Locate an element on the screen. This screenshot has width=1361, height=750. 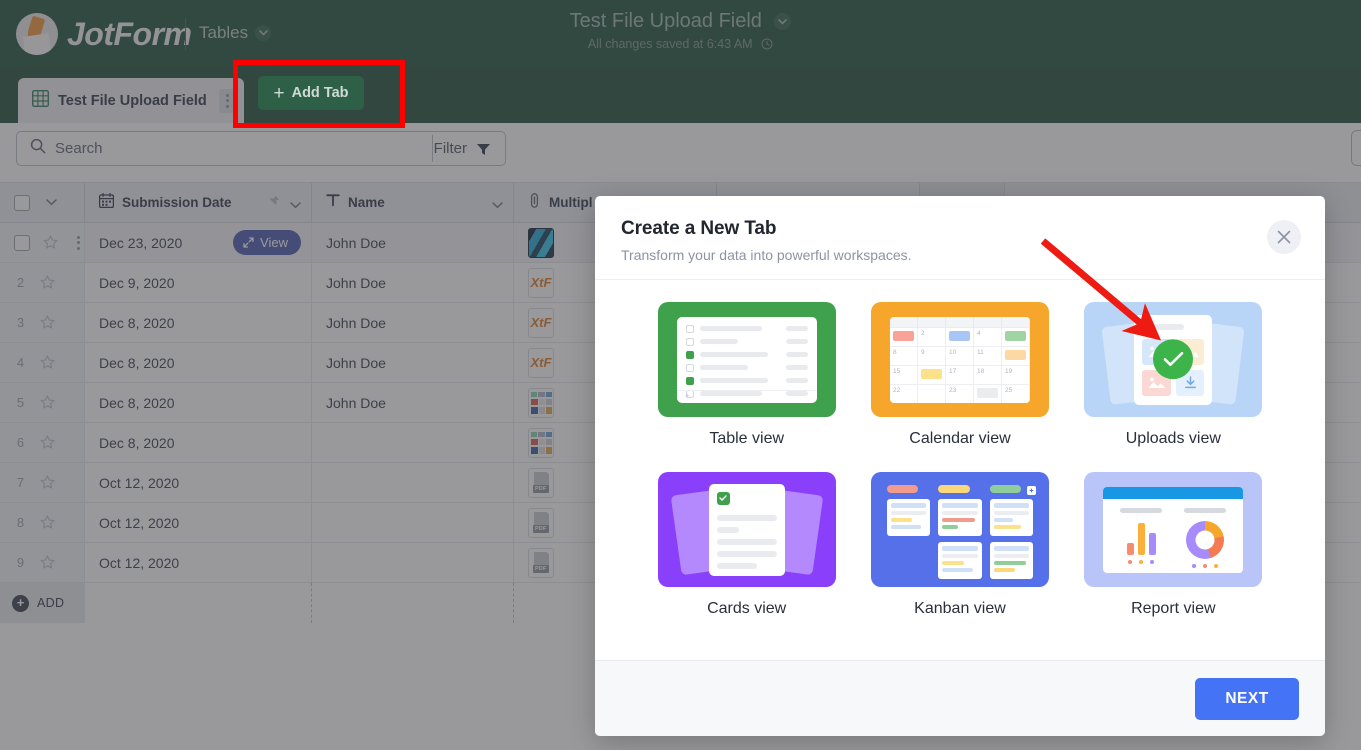
search-input: Search Filter is located at coordinates (261, 148).